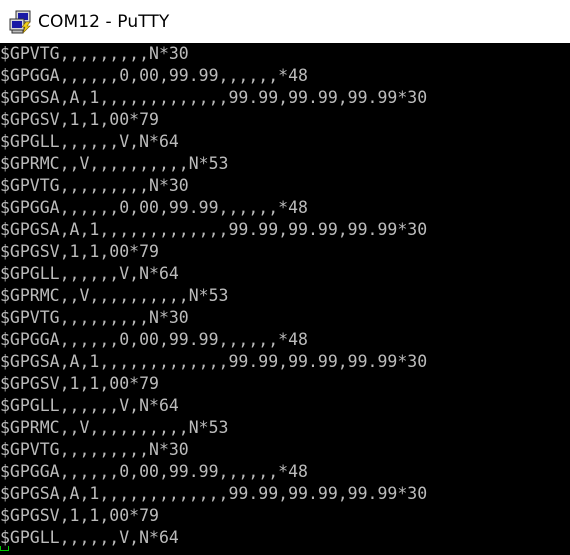 This screenshot has height=555, width=570. What do you see at coordinates (4, 548) in the screenshot?
I see `terminal-cursor` at bounding box center [4, 548].